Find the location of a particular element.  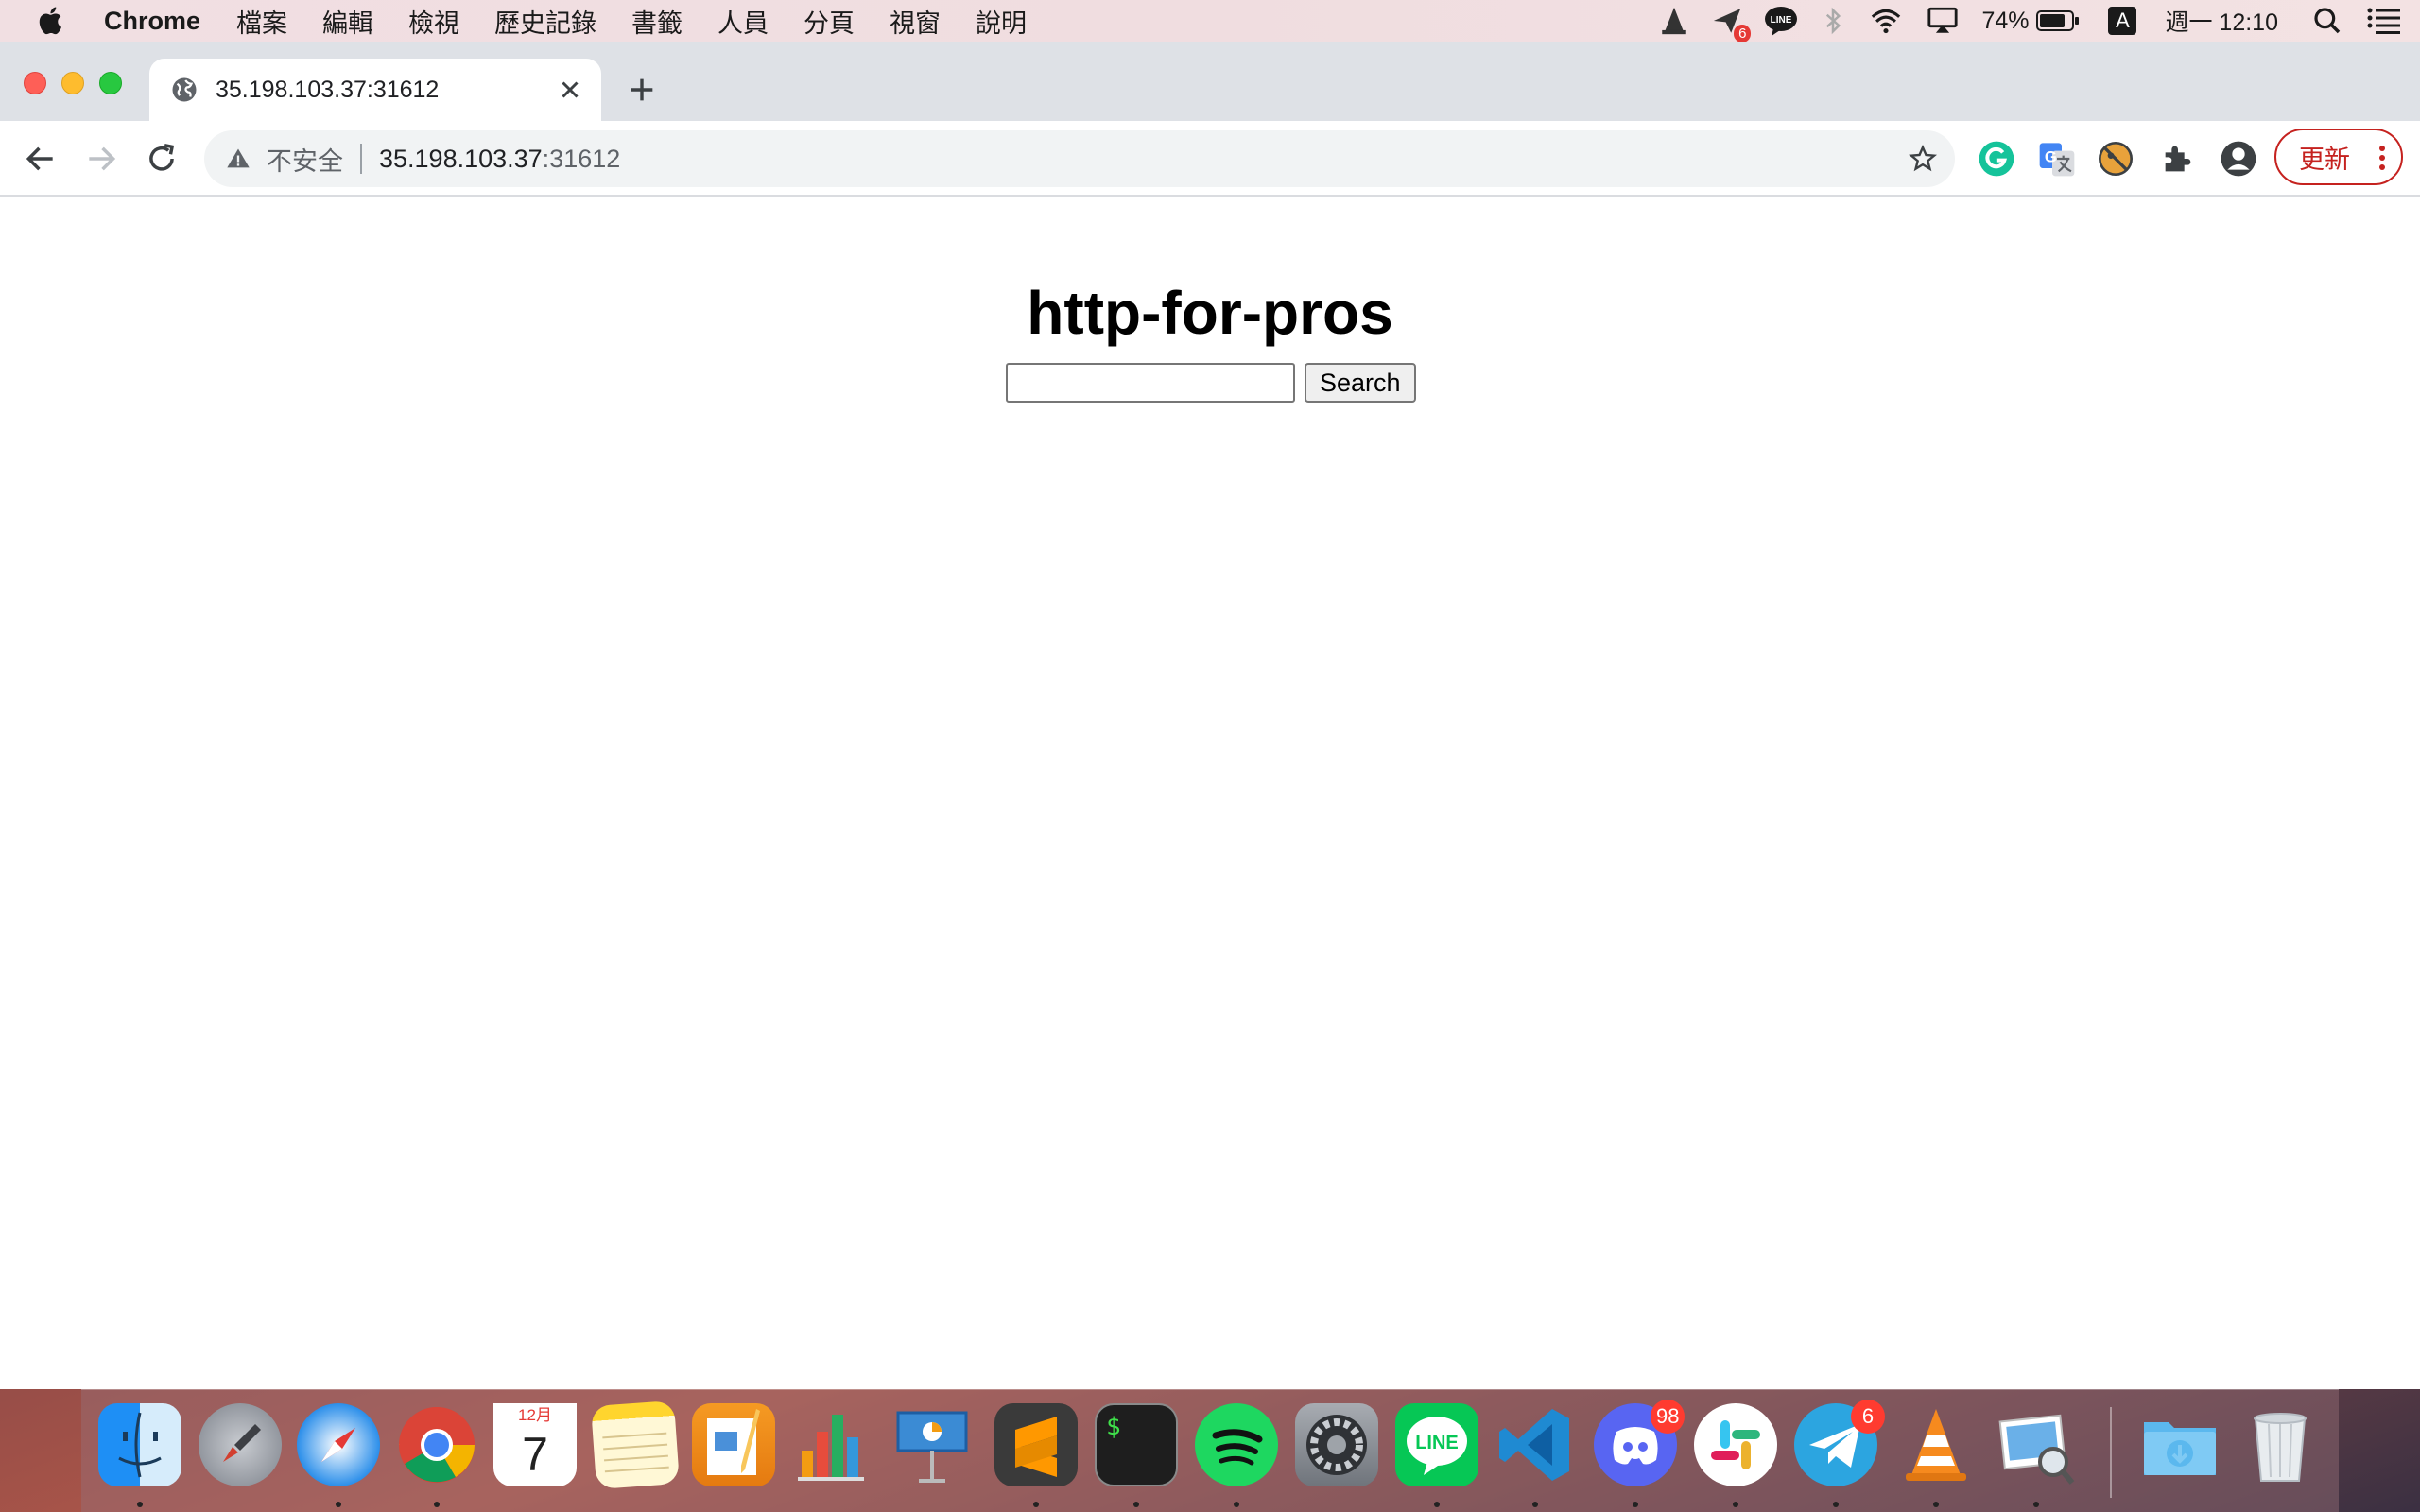

fullscreen-window-button is located at coordinates (111, 83).